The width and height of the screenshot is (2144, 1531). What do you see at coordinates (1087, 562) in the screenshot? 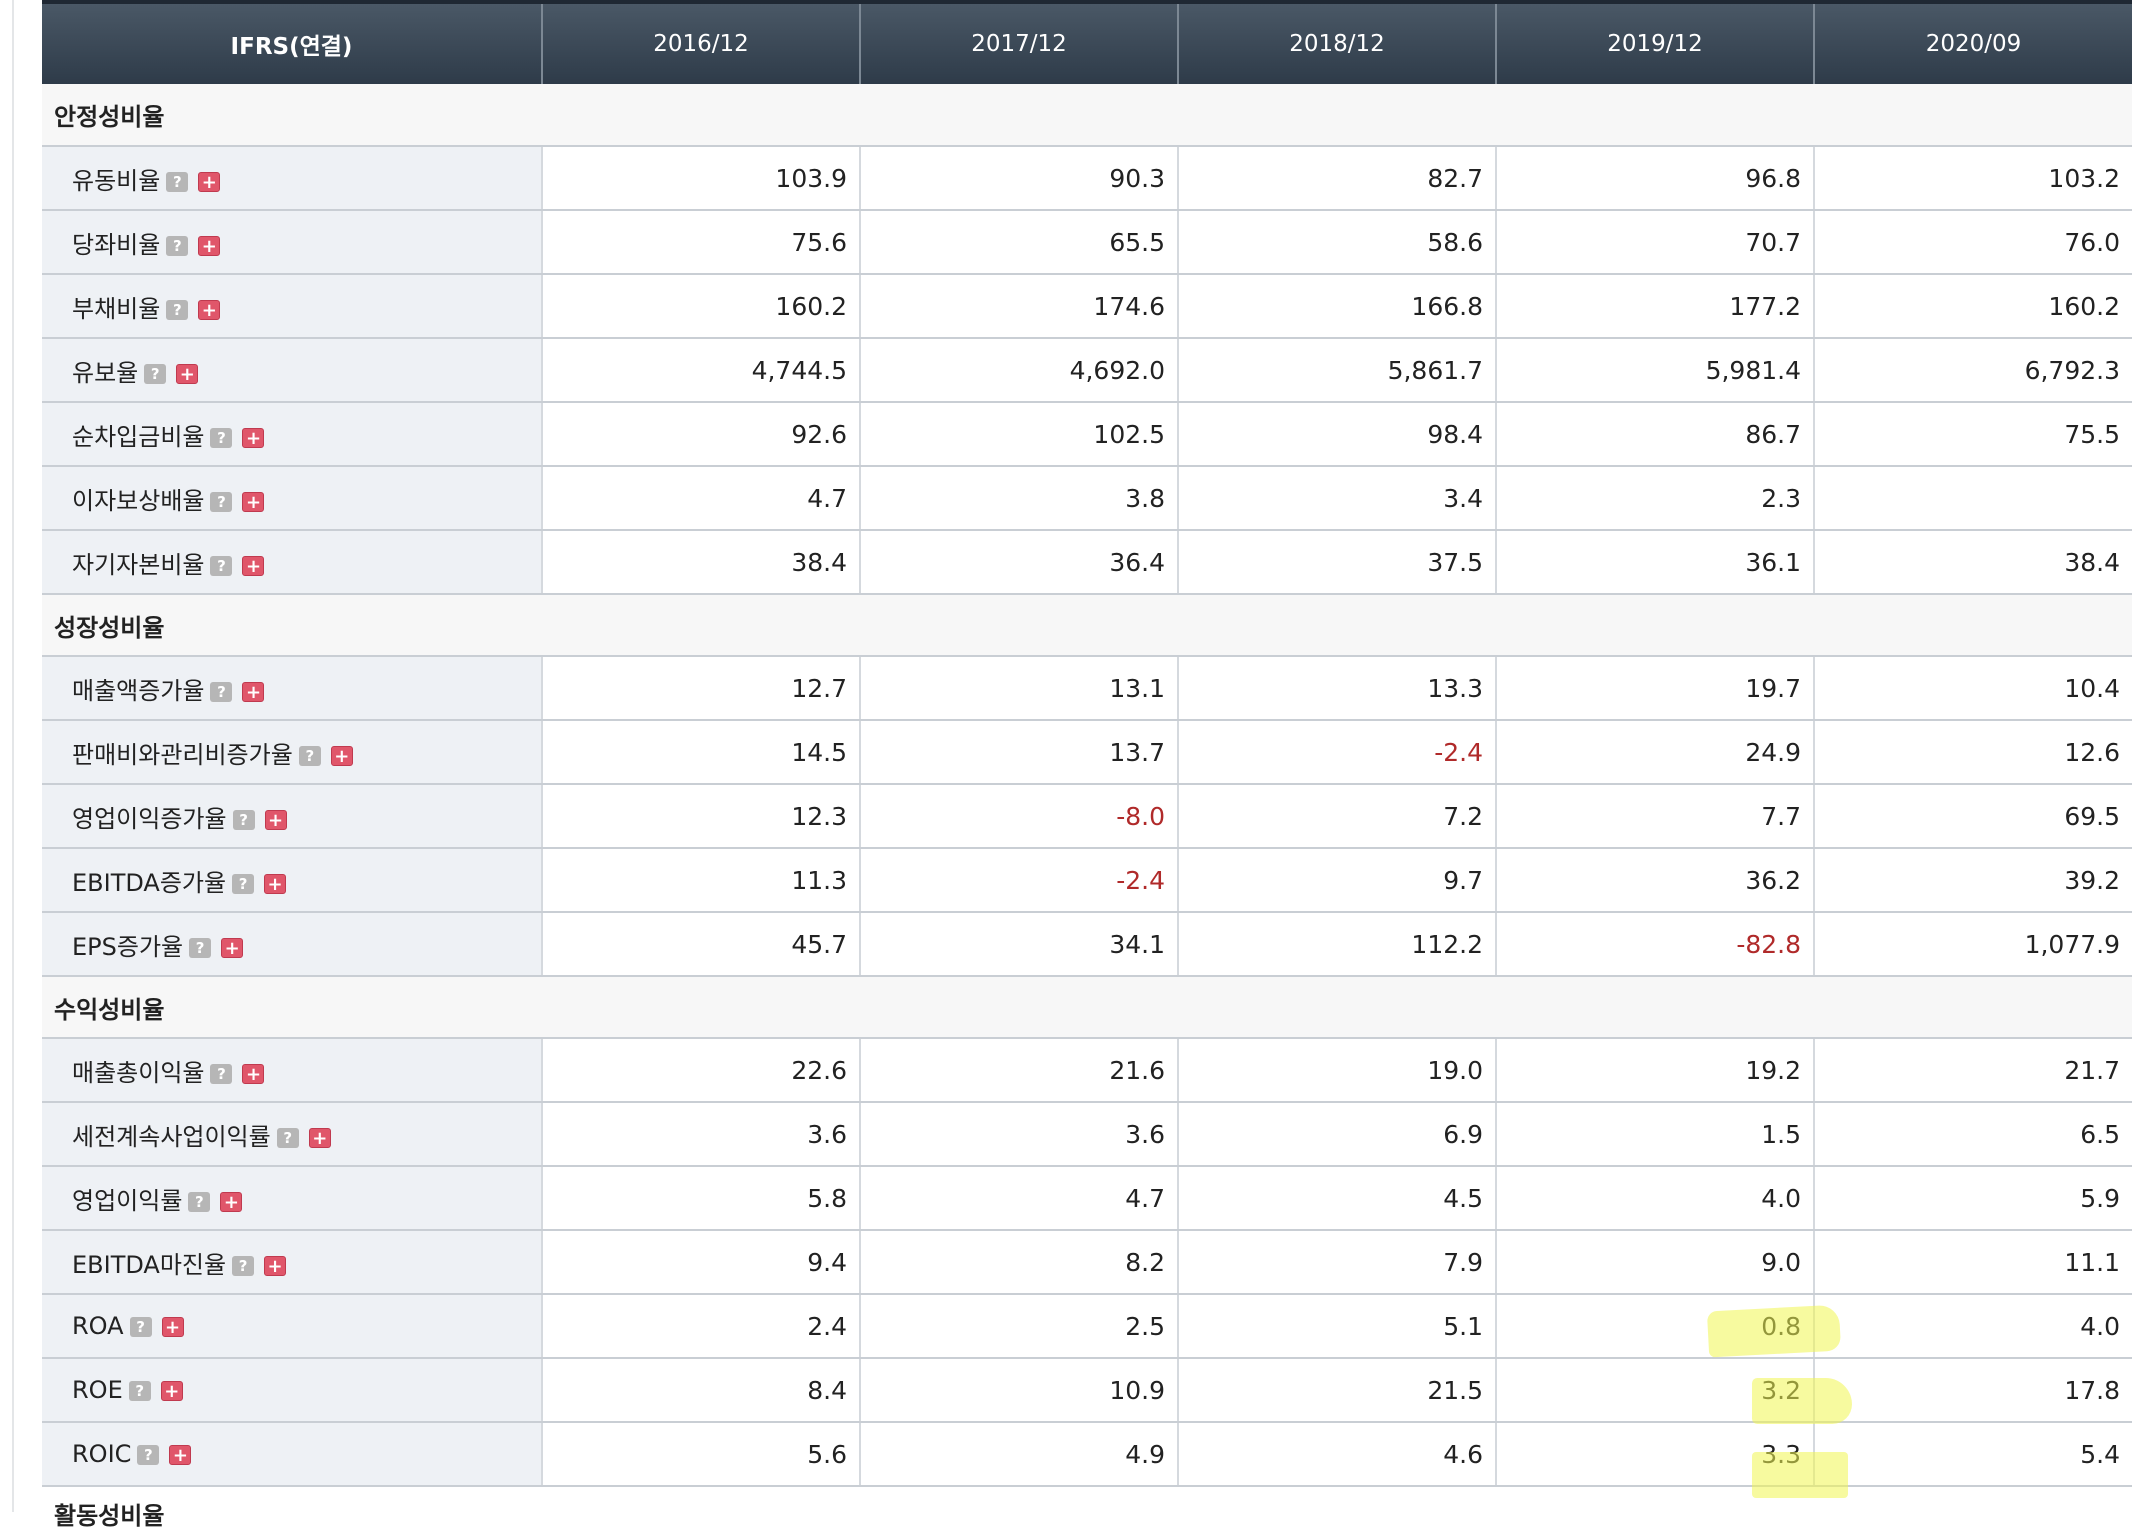
I see `table-row: 자기자본비율? +38.4 36.4 37.5 36.1 38.4` at bounding box center [1087, 562].